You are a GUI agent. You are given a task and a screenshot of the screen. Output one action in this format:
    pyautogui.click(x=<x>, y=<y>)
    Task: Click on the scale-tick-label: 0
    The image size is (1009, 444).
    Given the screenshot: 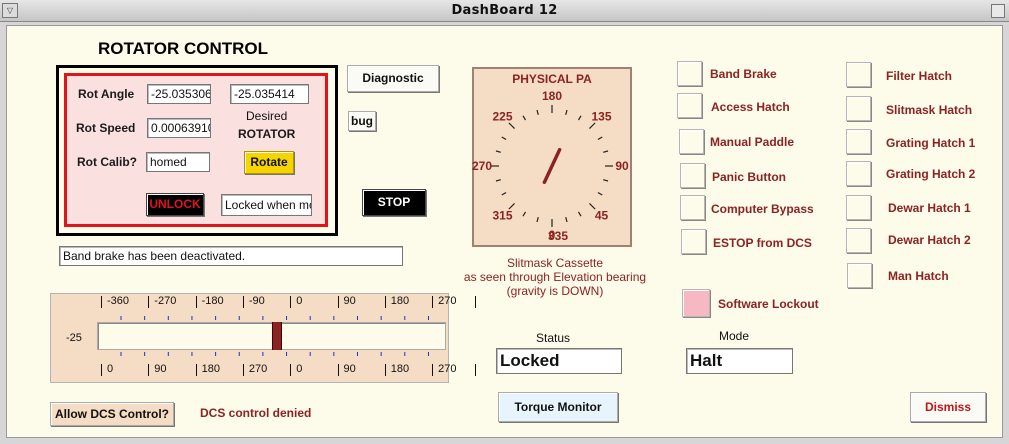 What is the action you would take?
    pyautogui.click(x=299, y=301)
    